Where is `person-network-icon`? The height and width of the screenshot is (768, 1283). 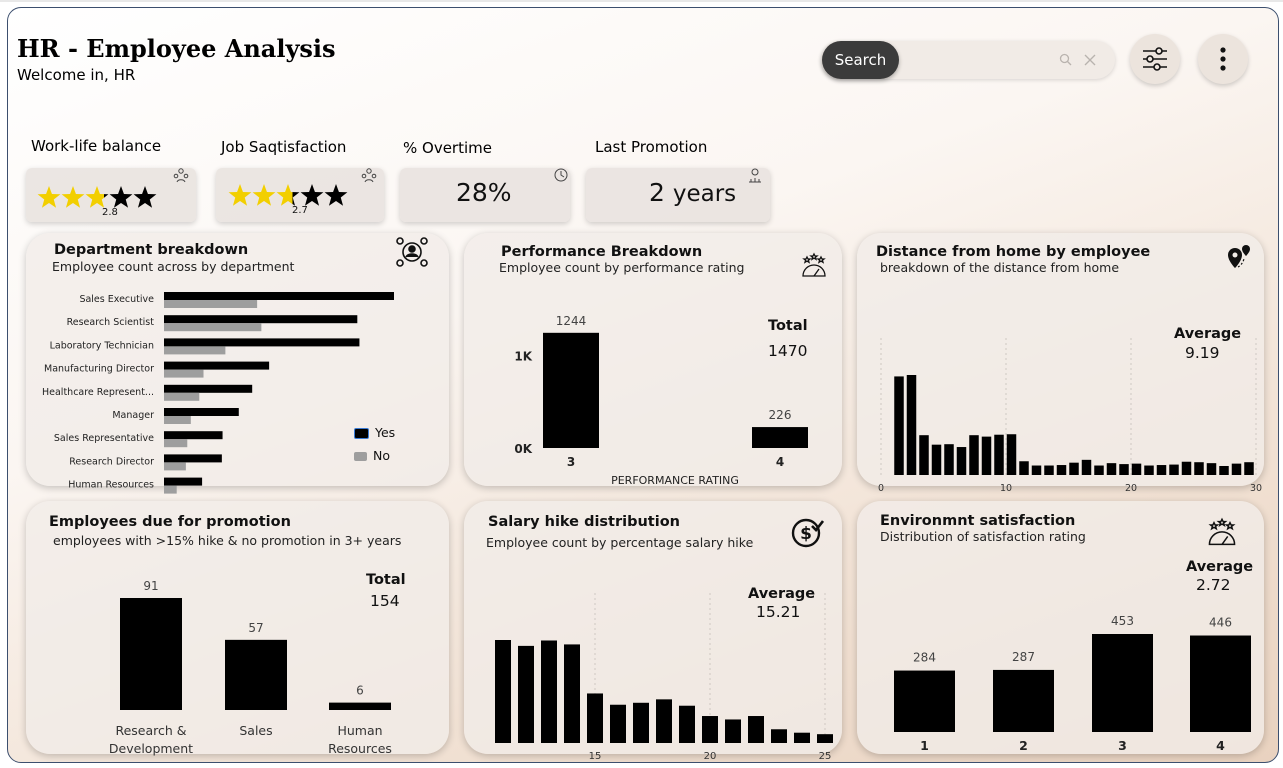 person-network-icon is located at coordinates (412, 252).